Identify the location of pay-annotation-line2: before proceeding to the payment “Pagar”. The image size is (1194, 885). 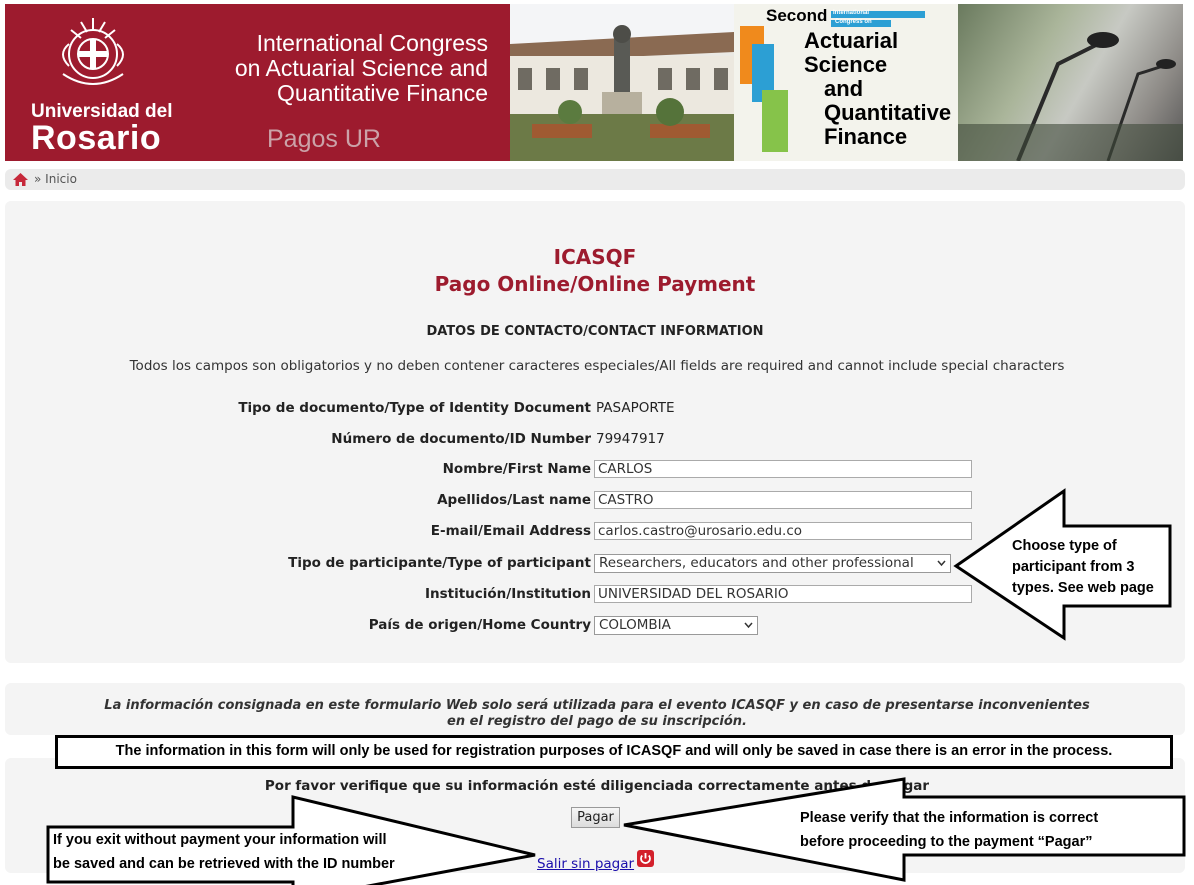
(946, 842).